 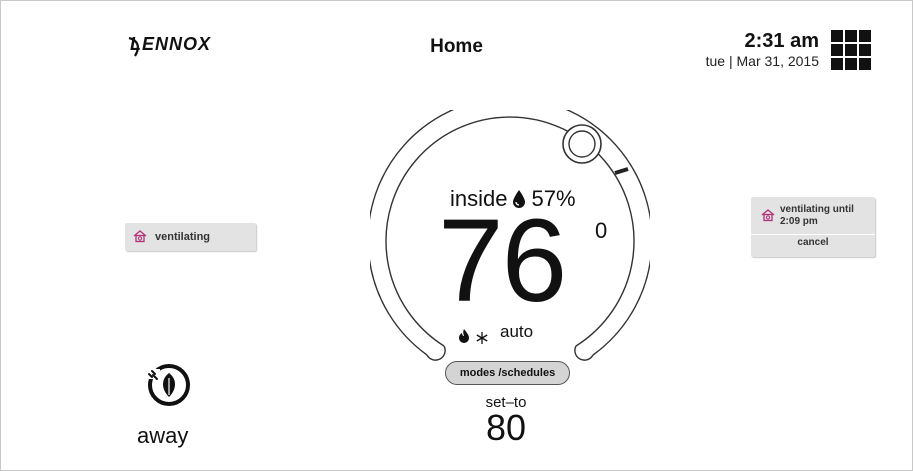 What do you see at coordinates (762, 61) in the screenshot?
I see `clock-date: tue | Mar 31, 2015` at bounding box center [762, 61].